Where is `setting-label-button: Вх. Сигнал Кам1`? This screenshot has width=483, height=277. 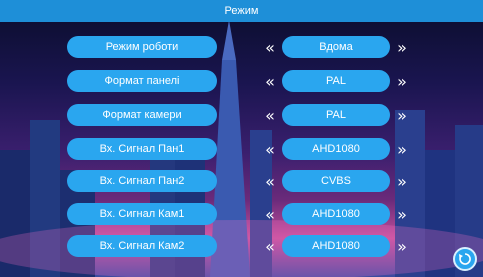
setting-label-button: Вх. Сигнал Кам1 is located at coordinates (142, 214).